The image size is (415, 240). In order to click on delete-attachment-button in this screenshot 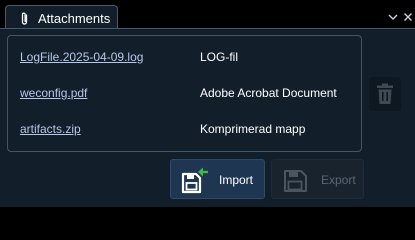, I will do `click(385, 94)`.